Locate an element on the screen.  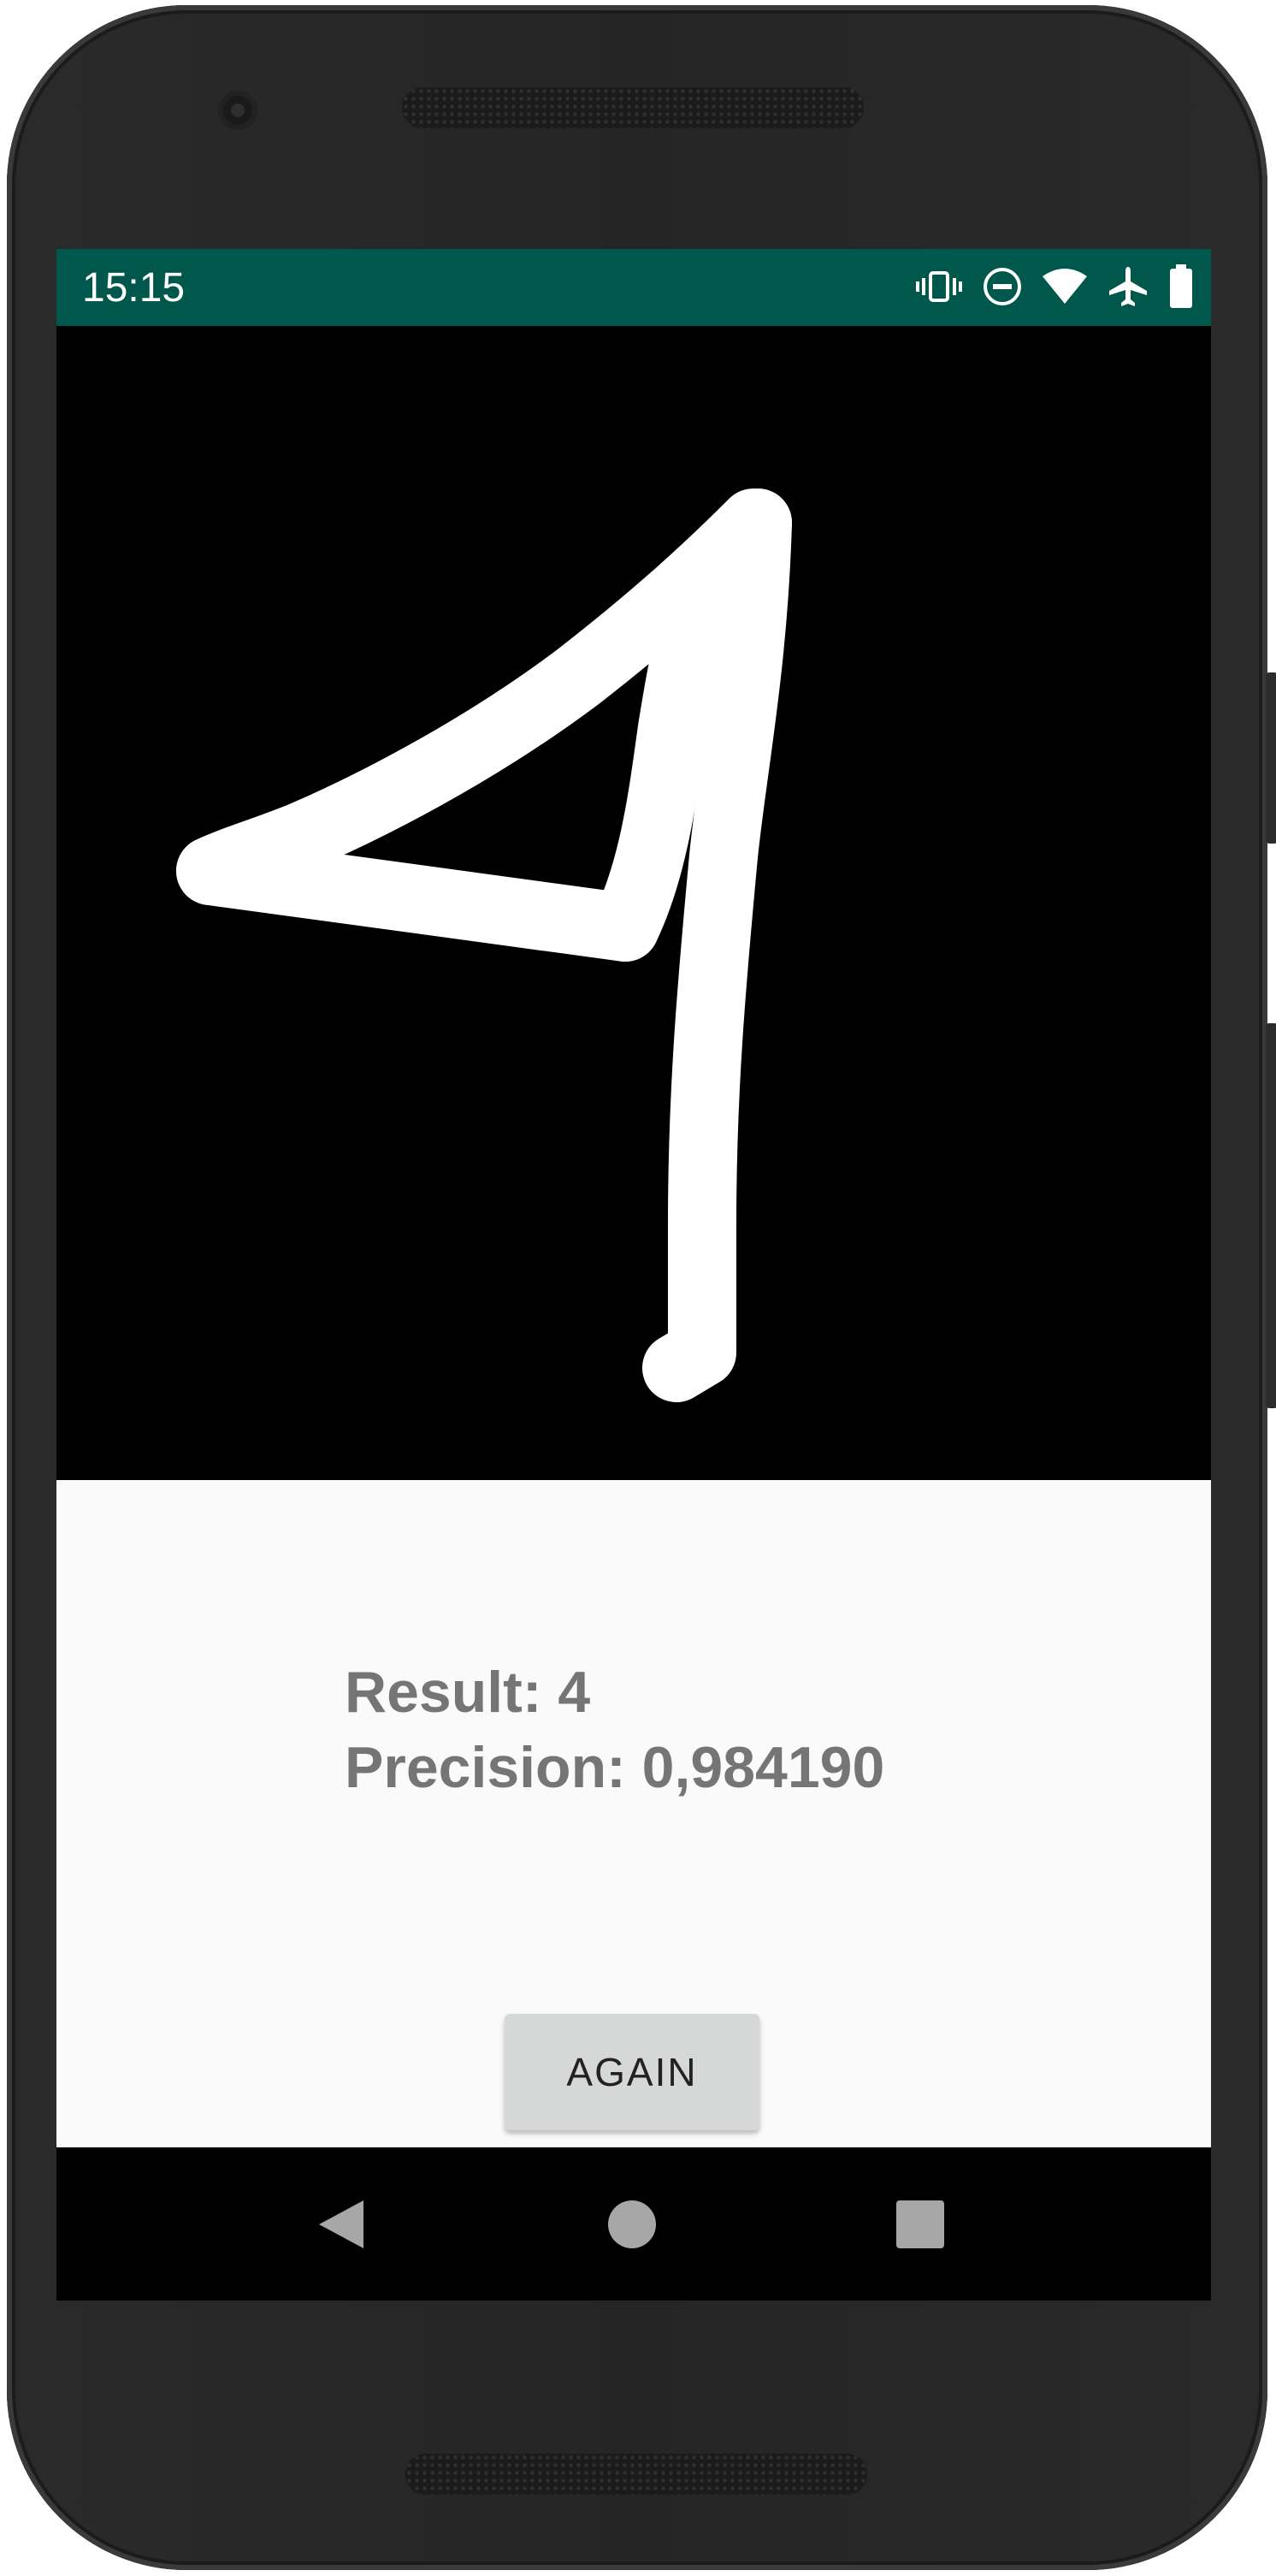
precision-label: Precision: 0,984190 is located at coordinates (615, 1767).